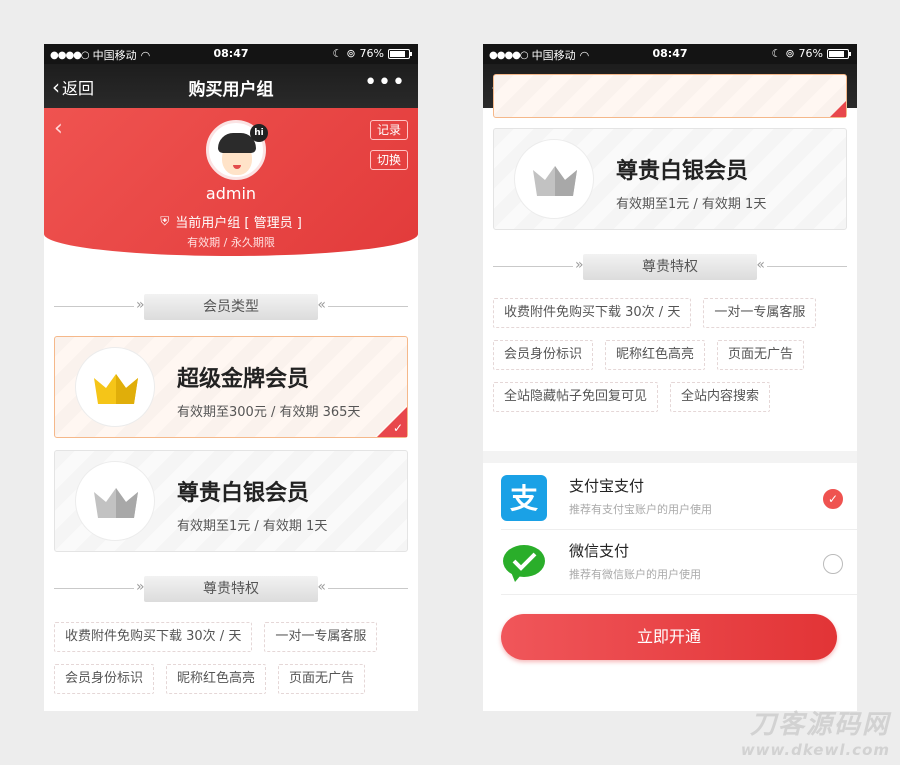  I want to click on check-icon: ✓, so click(397, 428).